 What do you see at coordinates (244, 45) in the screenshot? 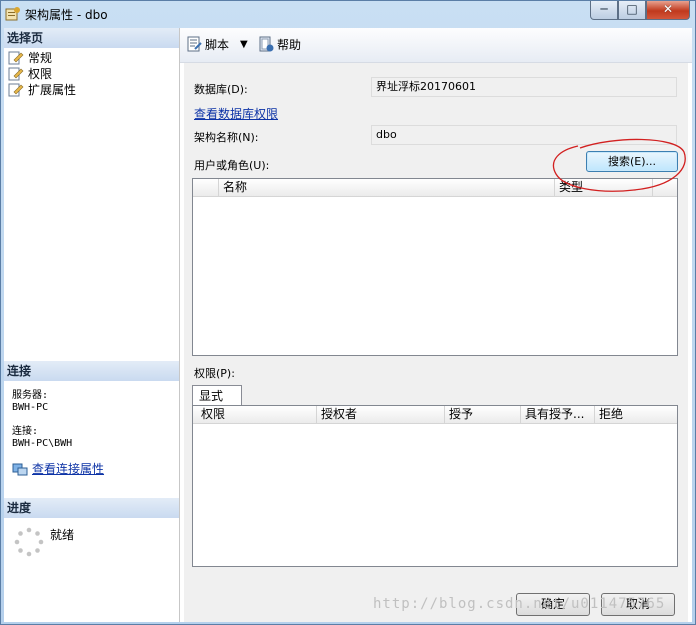
I see `script-dropdown-icon: ▼` at bounding box center [244, 45].